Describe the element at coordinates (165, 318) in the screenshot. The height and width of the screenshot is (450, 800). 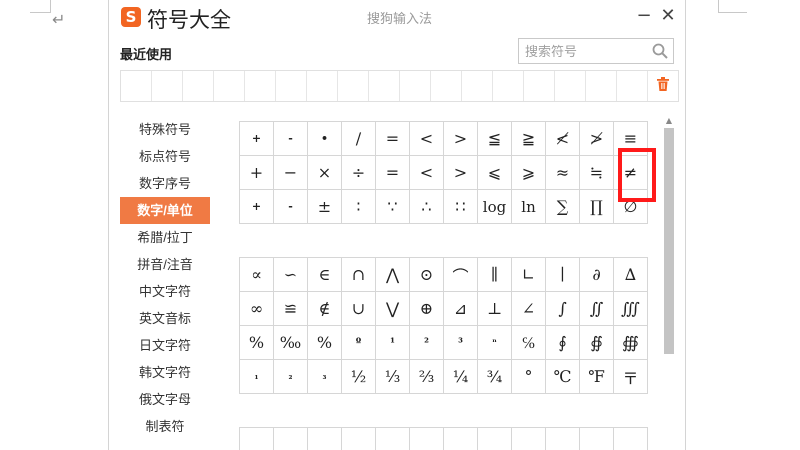
I see `sidebar-item: 英文音标` at that location.